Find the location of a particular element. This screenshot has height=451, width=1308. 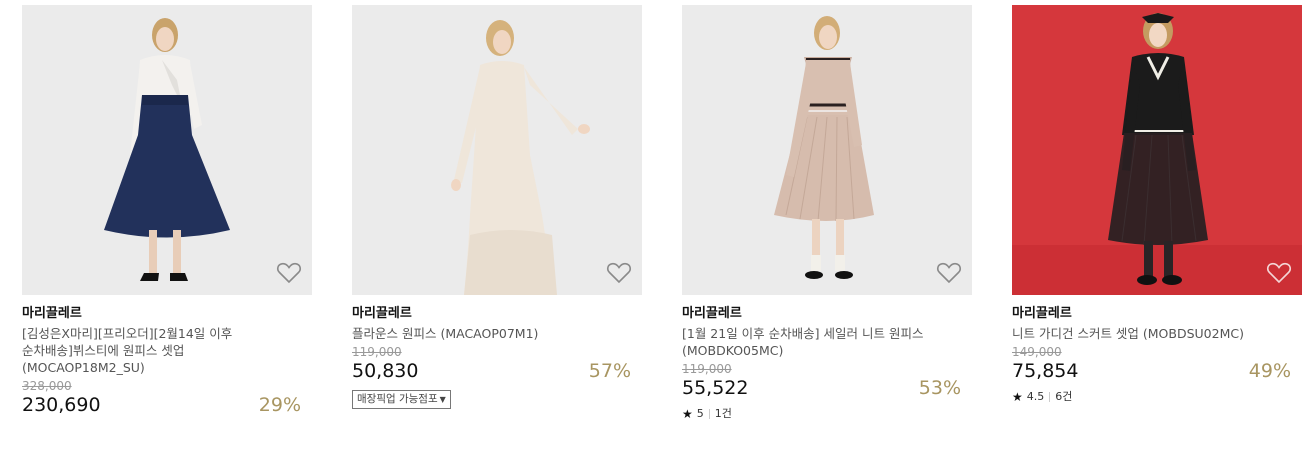

rating-score: 5 is located at coordinates (700, 413).